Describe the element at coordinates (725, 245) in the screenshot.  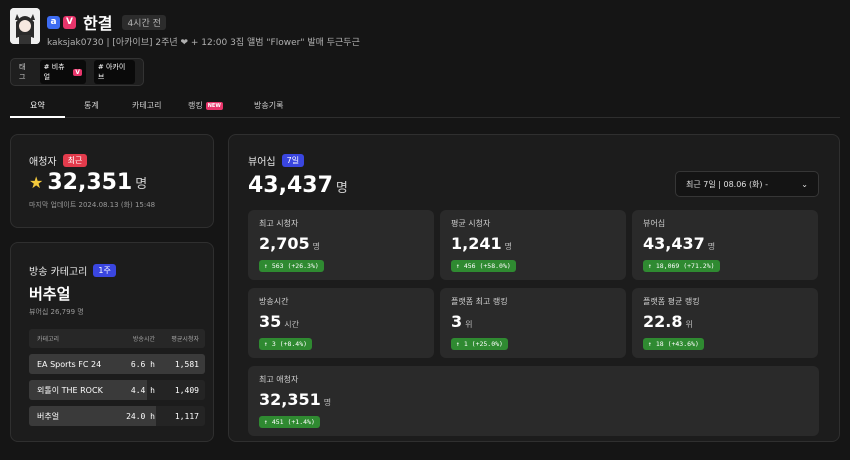
I see `stat-card-viewership: 뷰어십 43,437 명 ↑ 18,069 (+71.2%)` at that location.